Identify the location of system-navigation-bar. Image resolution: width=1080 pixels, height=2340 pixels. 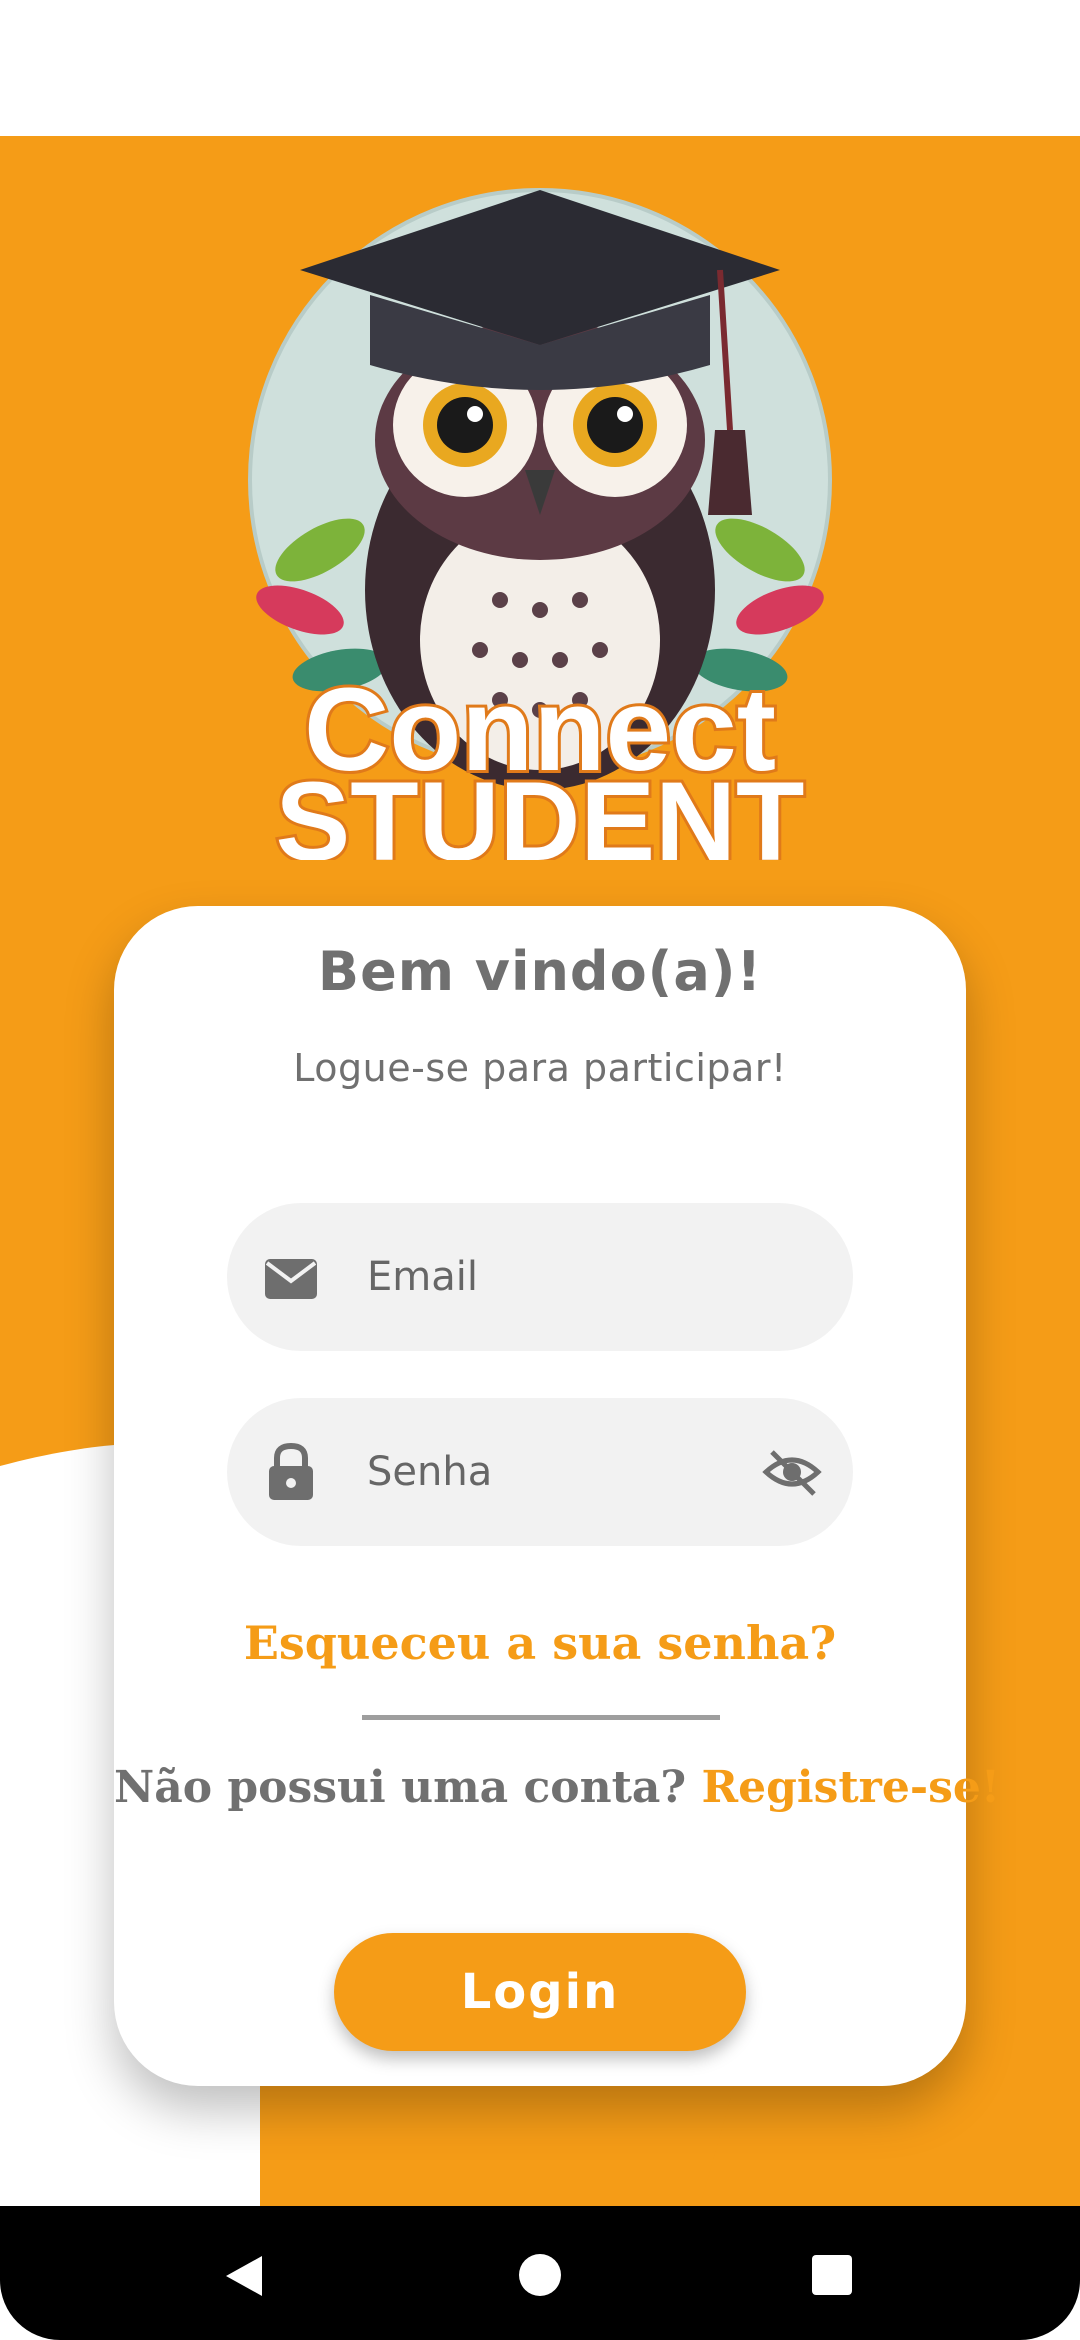
(540, 2273).